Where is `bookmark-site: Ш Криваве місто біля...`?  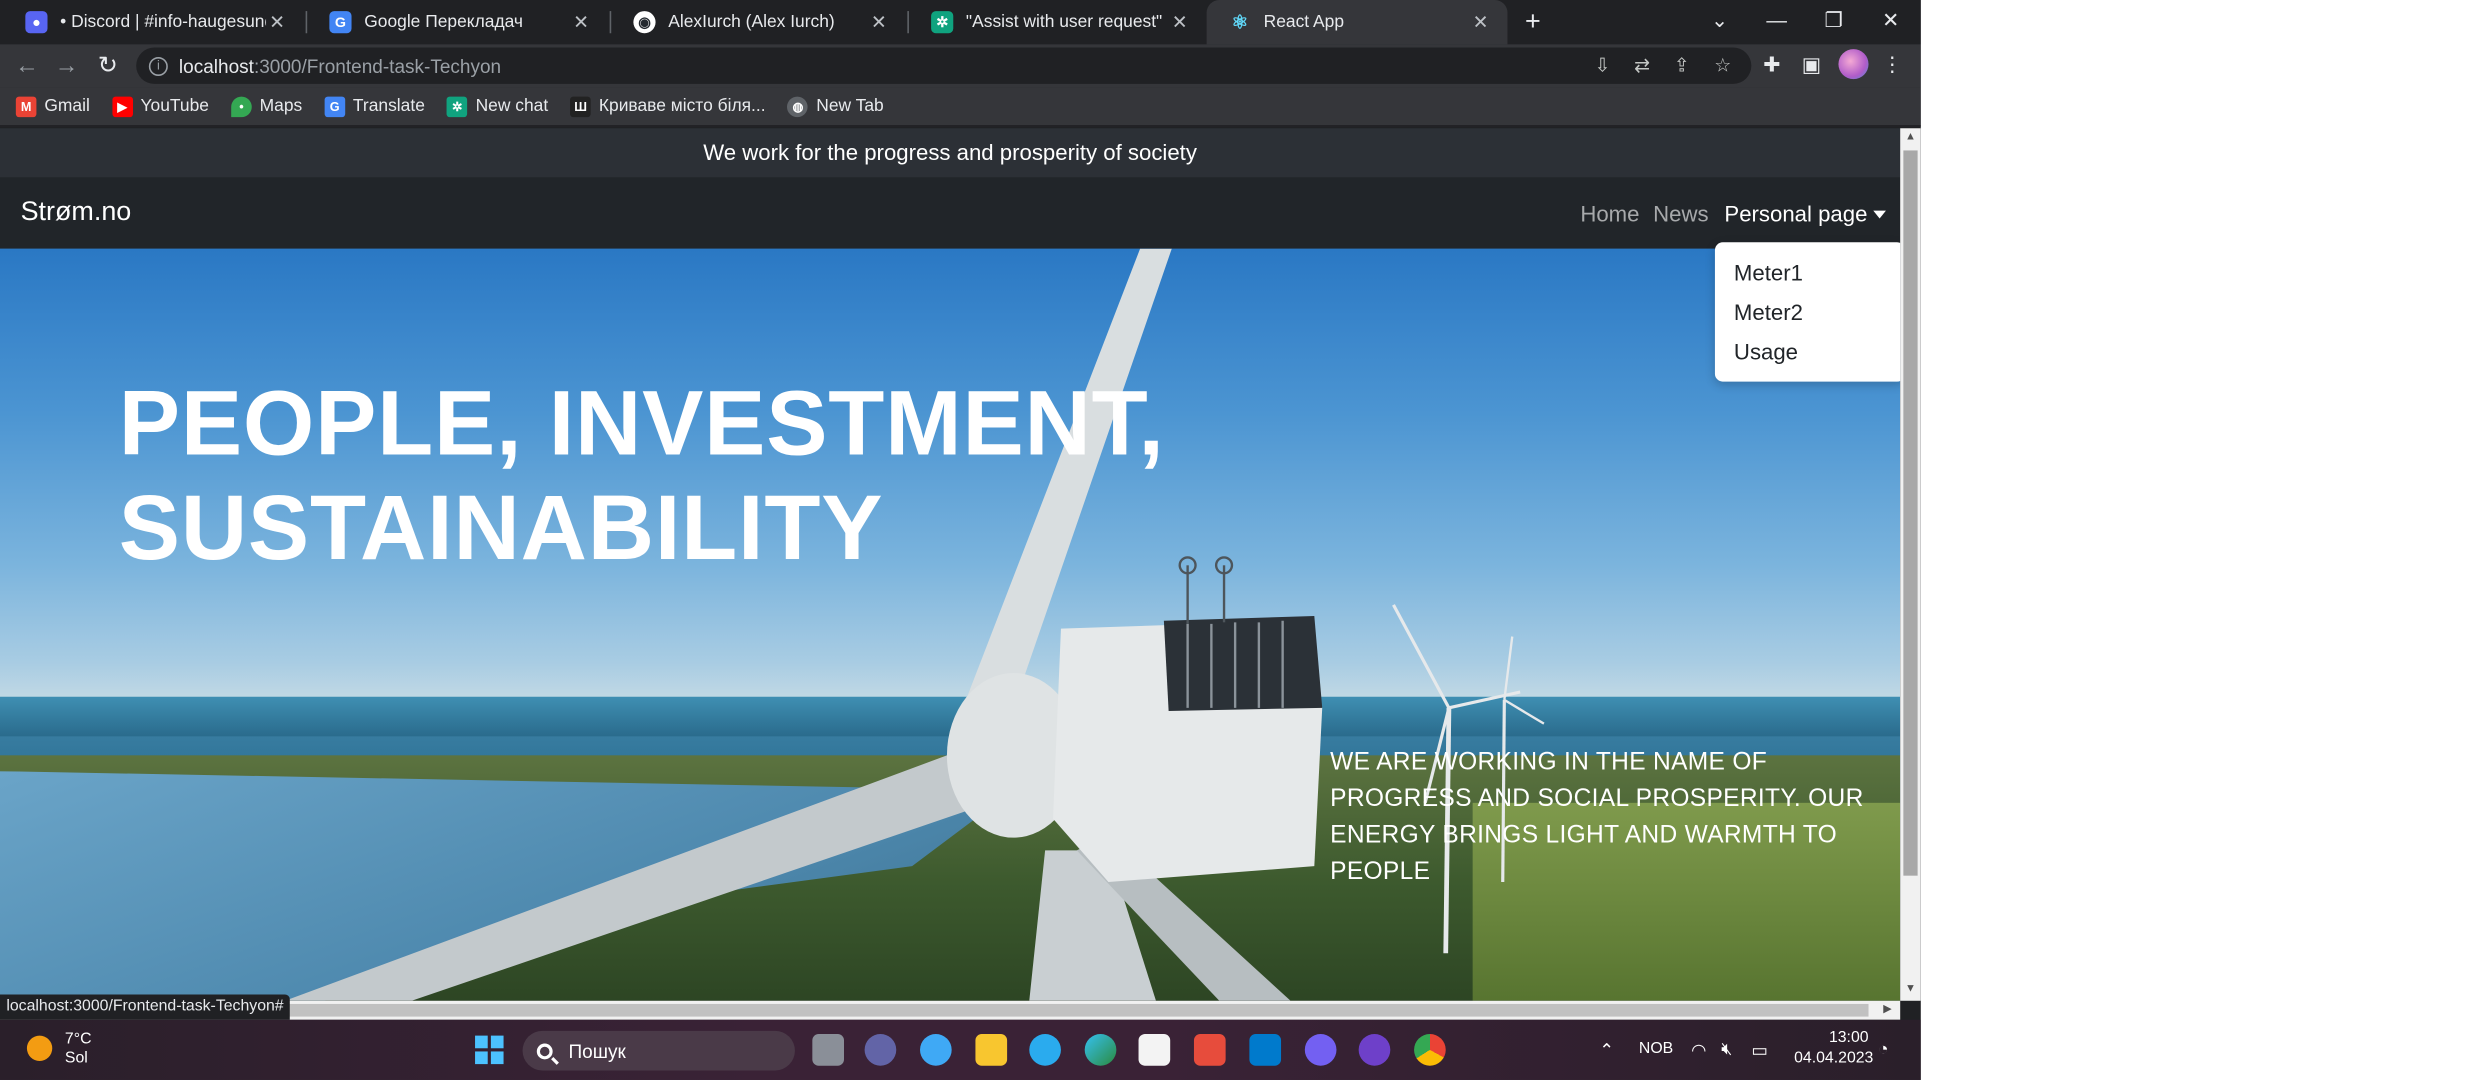 bookmark-site: Ш Криваве місто біля... is located at coordinates (668, 106).